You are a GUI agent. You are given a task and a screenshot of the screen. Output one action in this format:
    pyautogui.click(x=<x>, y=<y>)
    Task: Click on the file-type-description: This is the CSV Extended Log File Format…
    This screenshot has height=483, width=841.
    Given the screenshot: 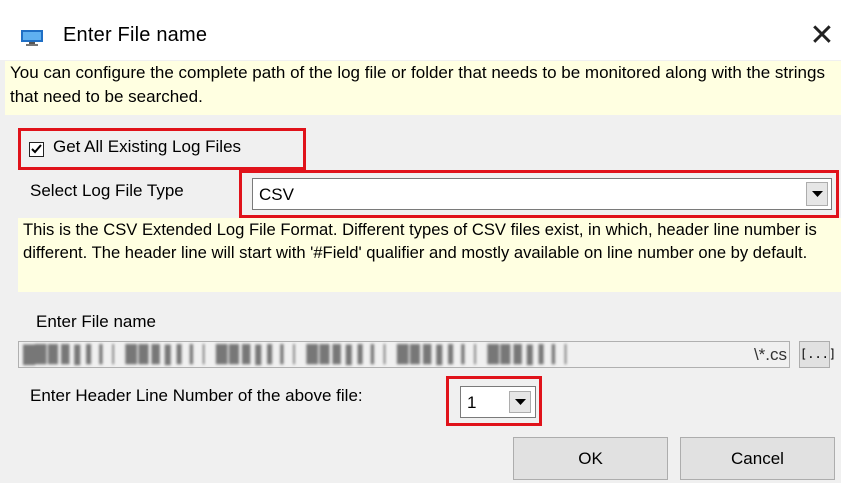 What is the action you would take?
    pyautogui.click(x=429, y=255)
    